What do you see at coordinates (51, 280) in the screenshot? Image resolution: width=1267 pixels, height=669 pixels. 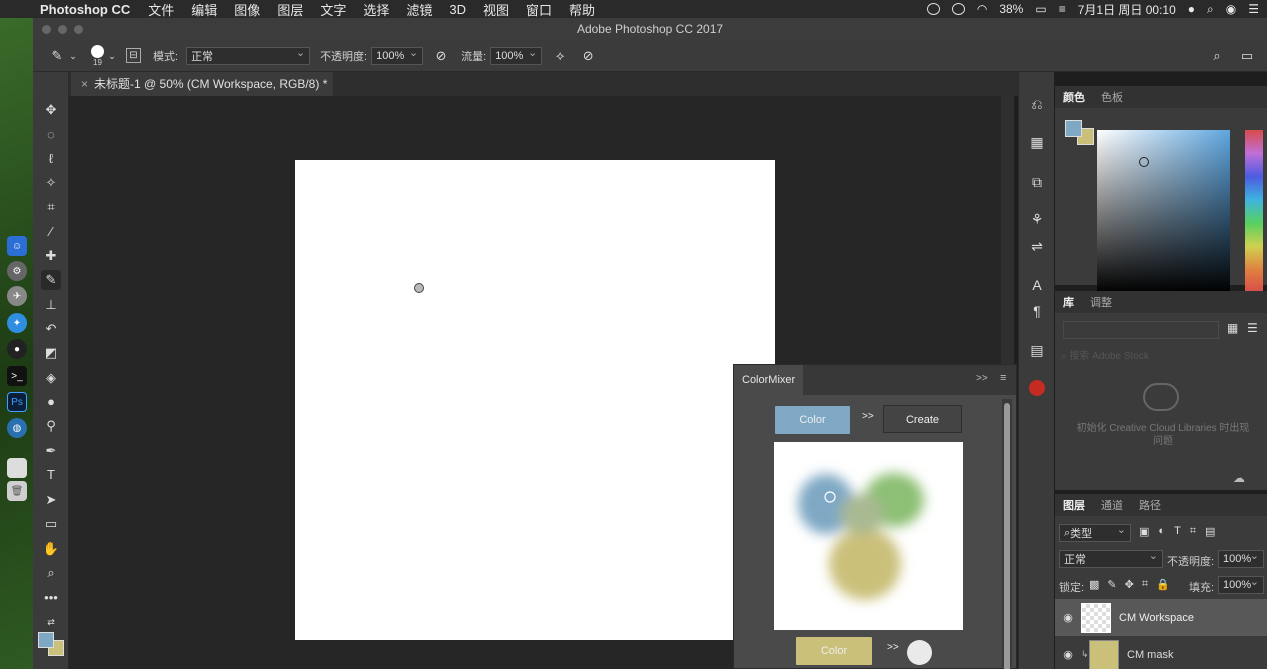 I see `brush-tool-icon: ✎` at bounding box center [51, 280].